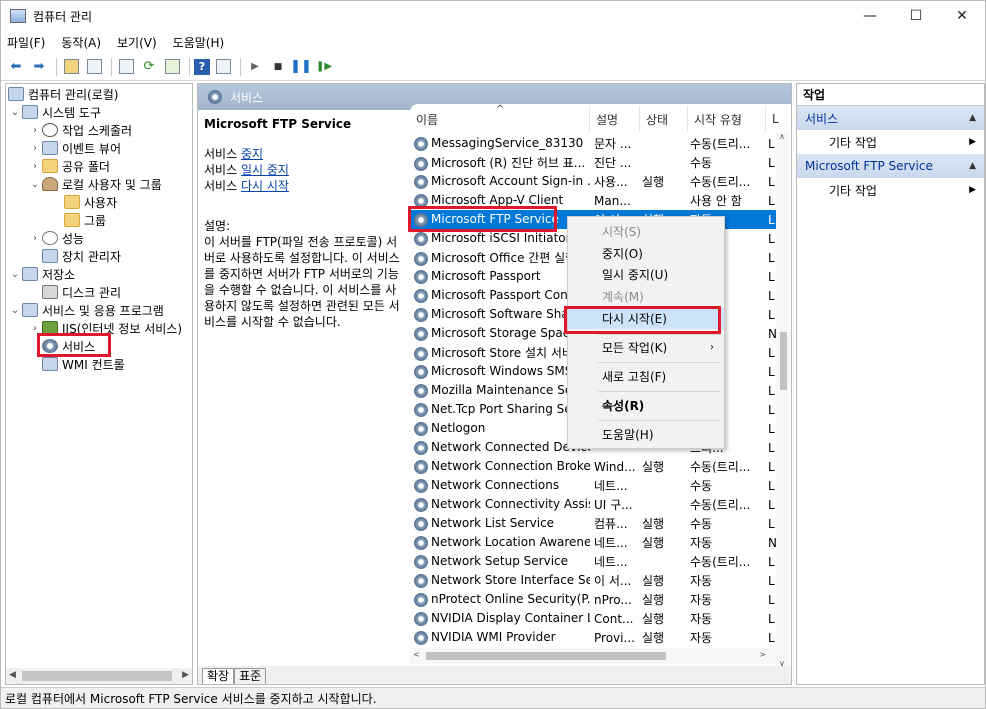 The image size is (986, 709). I want to click on menu-view: 보기(V), so click(137, 42).